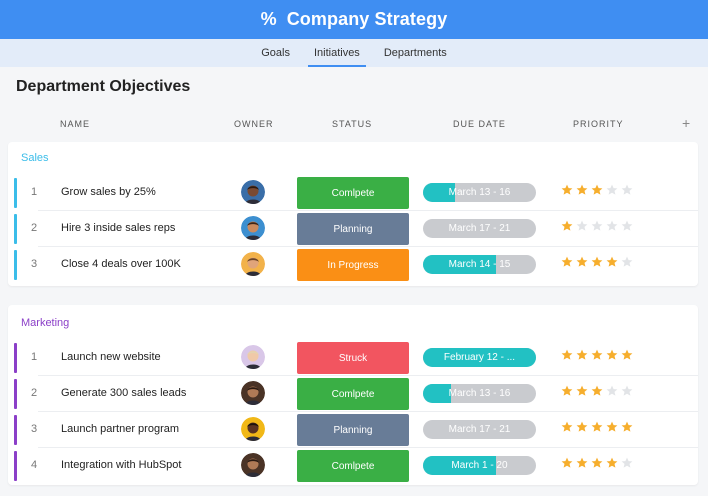  I want to click on objective-name: Hire 3 inside sales reps, so click(118, 228).